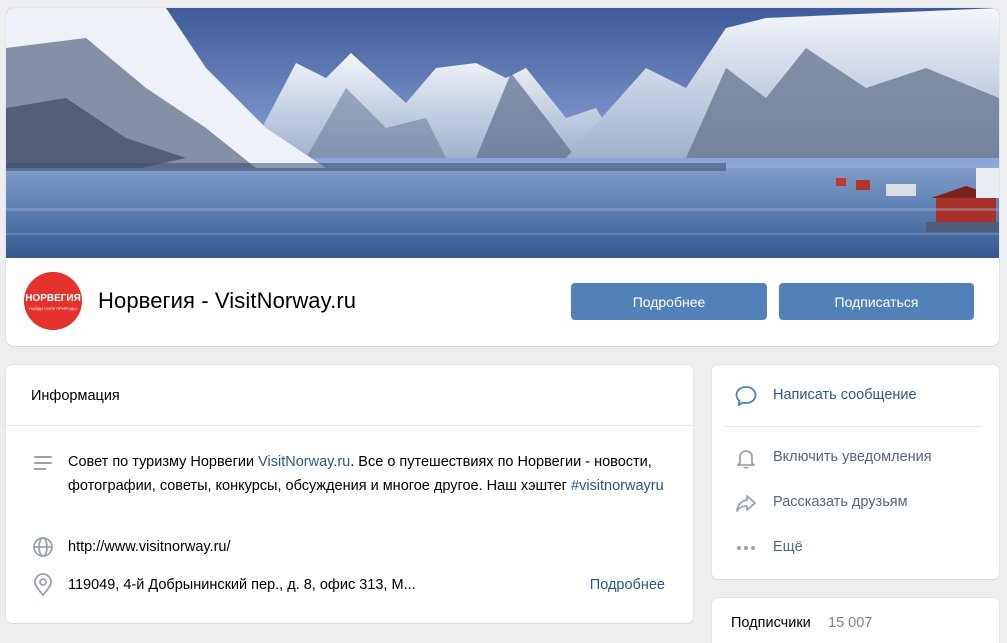 Image resolution: width=1007 pixels, height=643 pixels. I want to click on more-actions: Ещё, so click(855, 547).